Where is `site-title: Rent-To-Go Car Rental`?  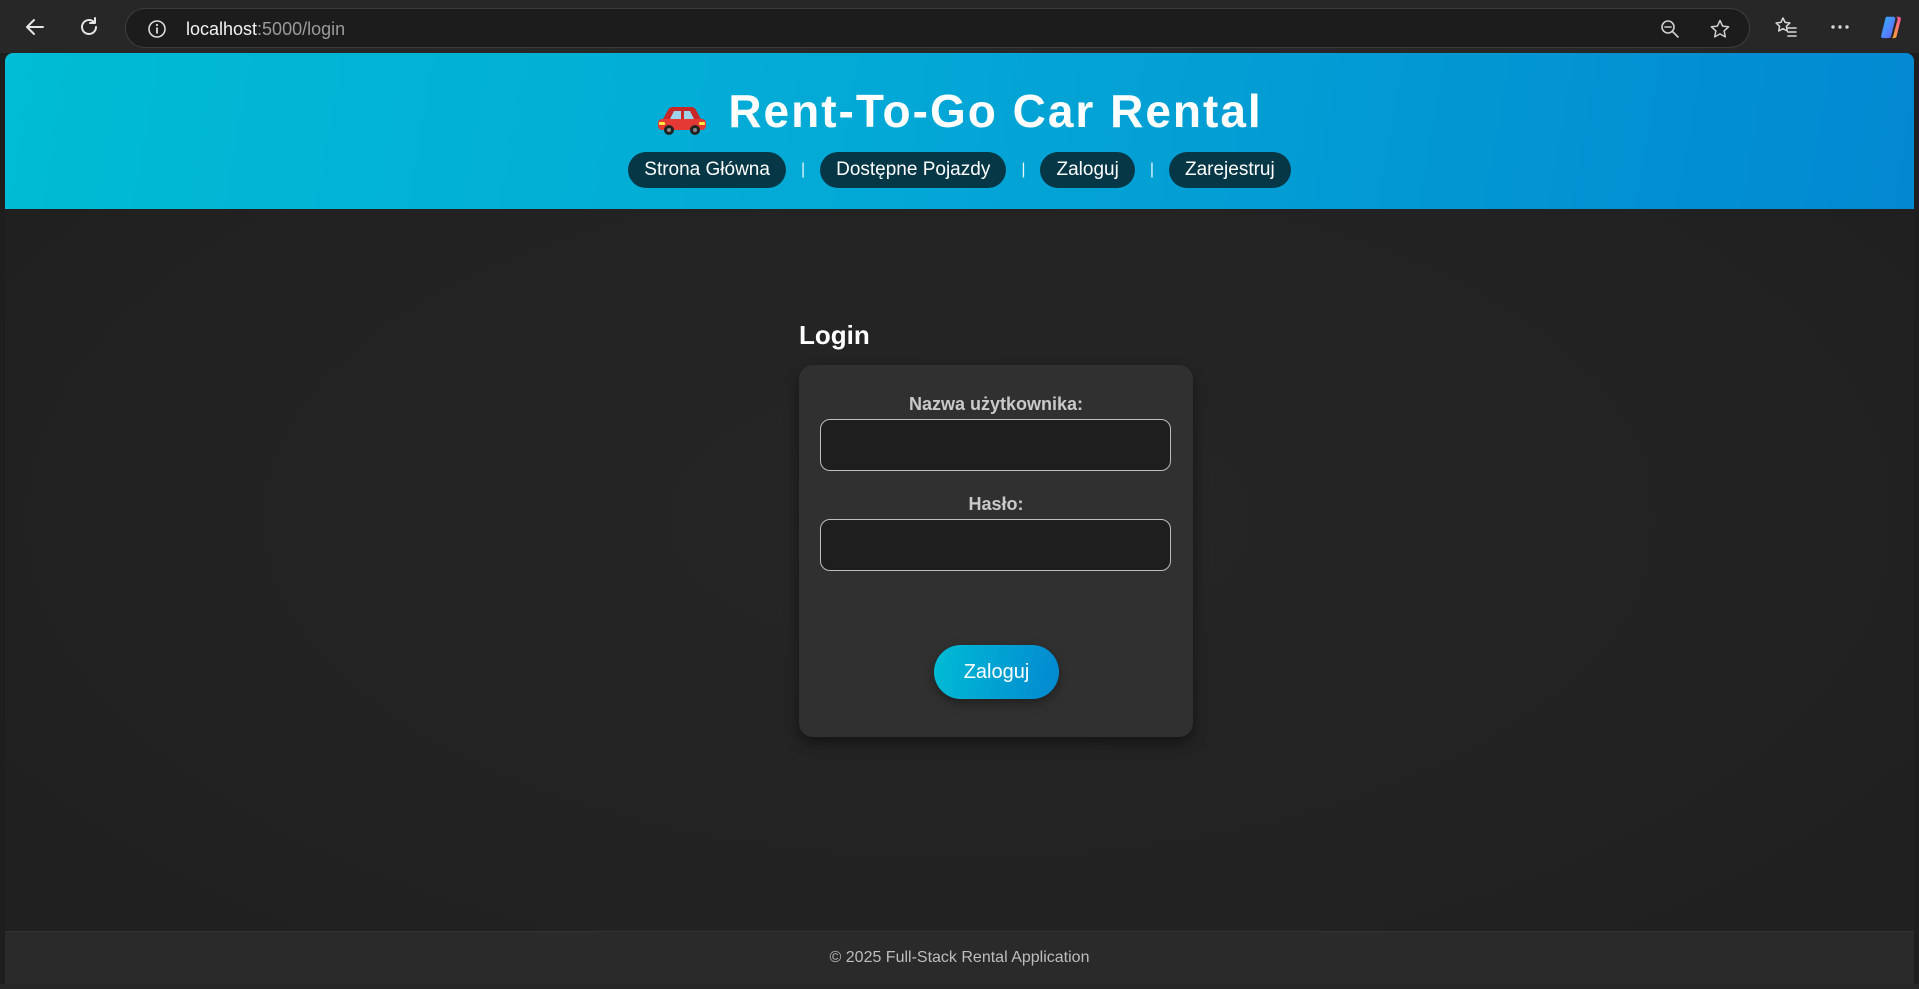 site-title: Rent-To-Go Car Rental is located at coordinates (959, 111).